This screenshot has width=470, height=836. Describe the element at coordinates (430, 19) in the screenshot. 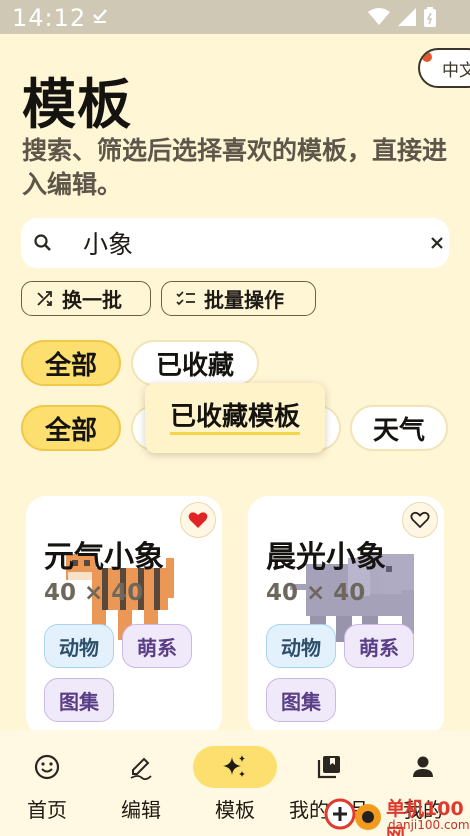

I see `battery-icon` at that location.